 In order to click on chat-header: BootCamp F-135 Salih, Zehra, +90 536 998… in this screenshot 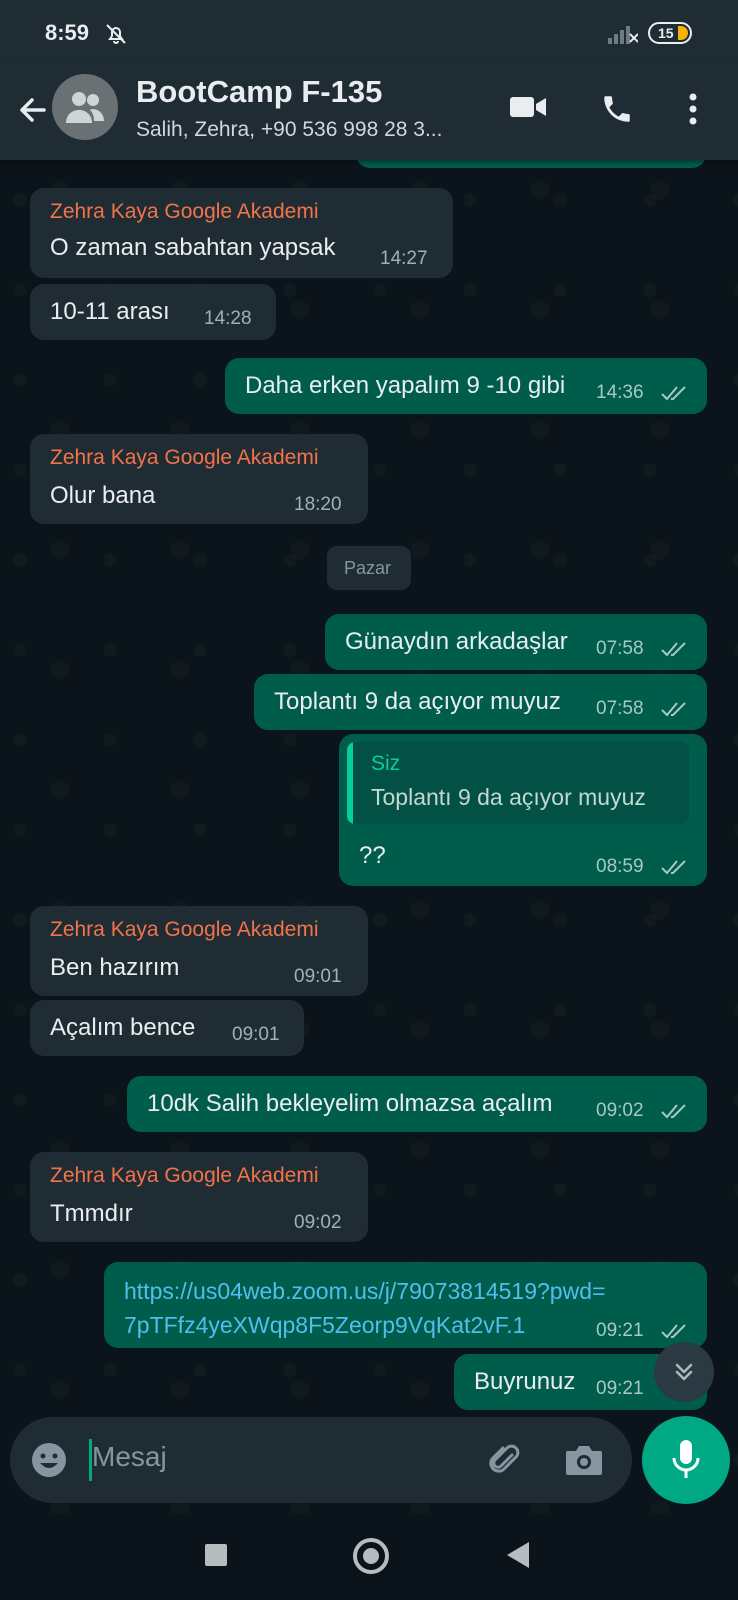, I will do `click(369, 112)`.